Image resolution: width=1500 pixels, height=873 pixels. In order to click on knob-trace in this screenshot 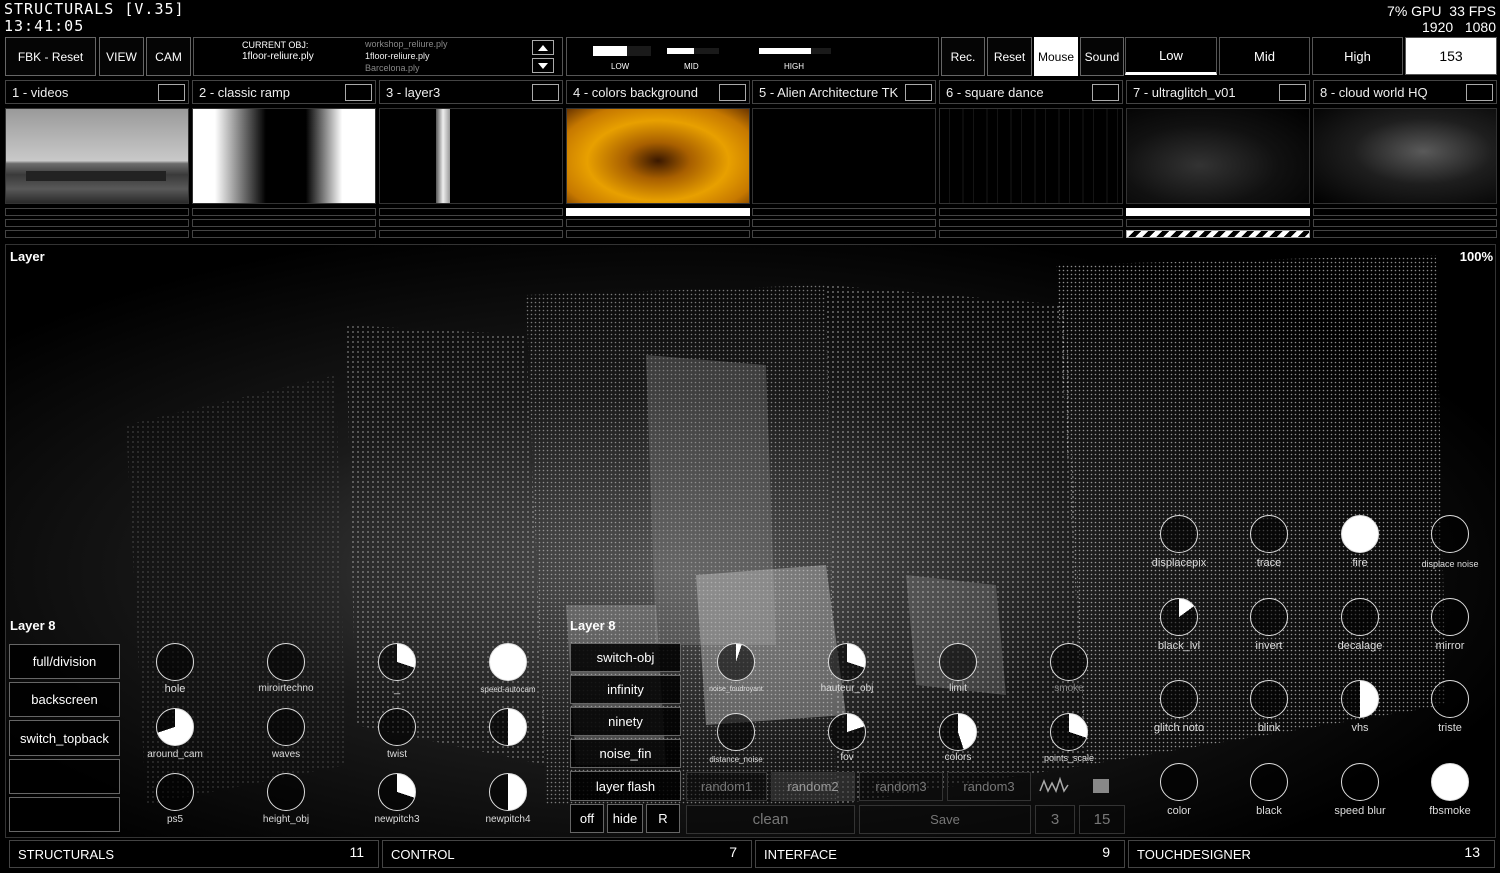, I will do `click(1269, 534)`.